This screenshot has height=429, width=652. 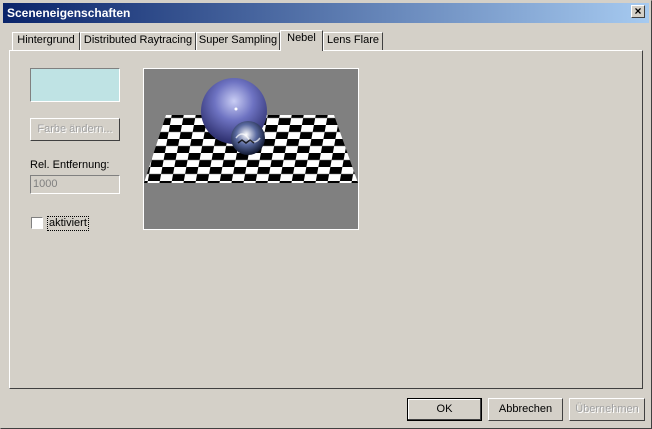 I want to click on ok-button: OK, so click(x=444, y=409).